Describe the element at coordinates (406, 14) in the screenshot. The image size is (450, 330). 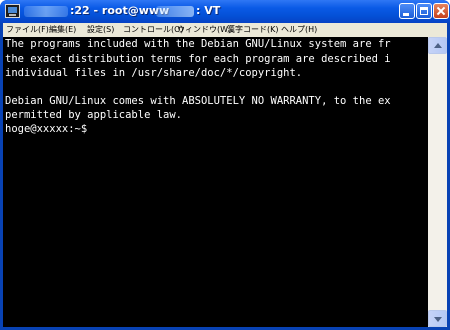
I see `minimize-icon` at that location.